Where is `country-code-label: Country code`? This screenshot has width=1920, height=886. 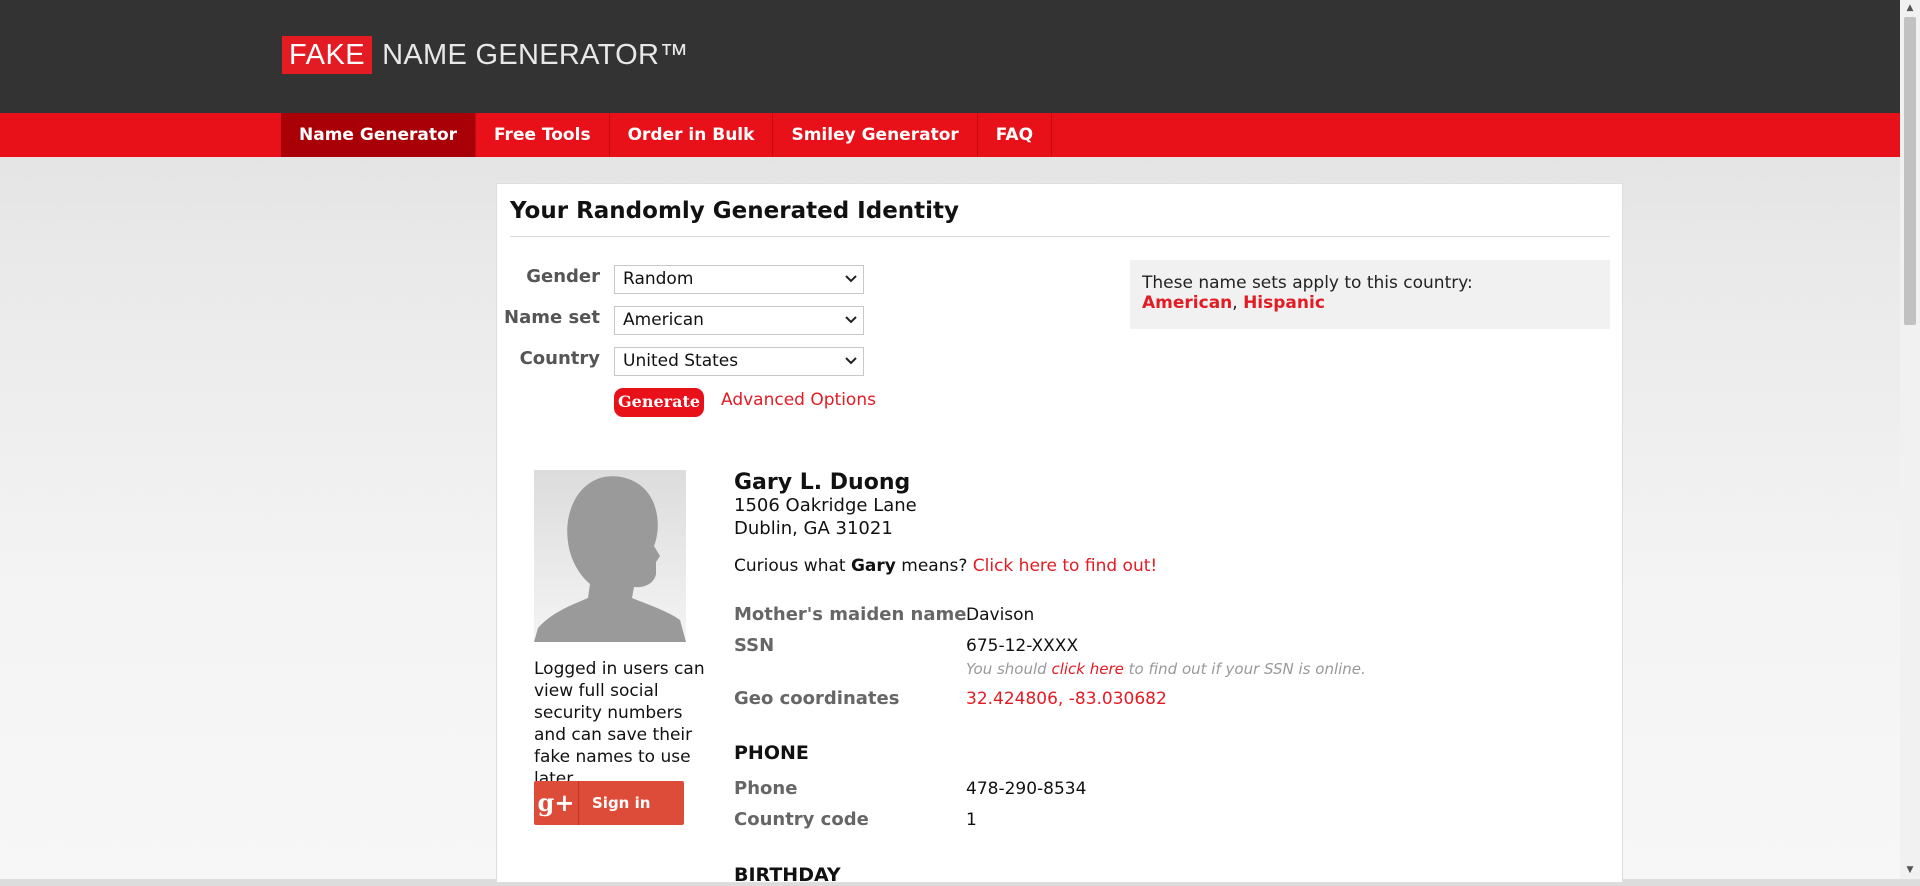
country-code-label: Country code is located at coordinates (801, 819).